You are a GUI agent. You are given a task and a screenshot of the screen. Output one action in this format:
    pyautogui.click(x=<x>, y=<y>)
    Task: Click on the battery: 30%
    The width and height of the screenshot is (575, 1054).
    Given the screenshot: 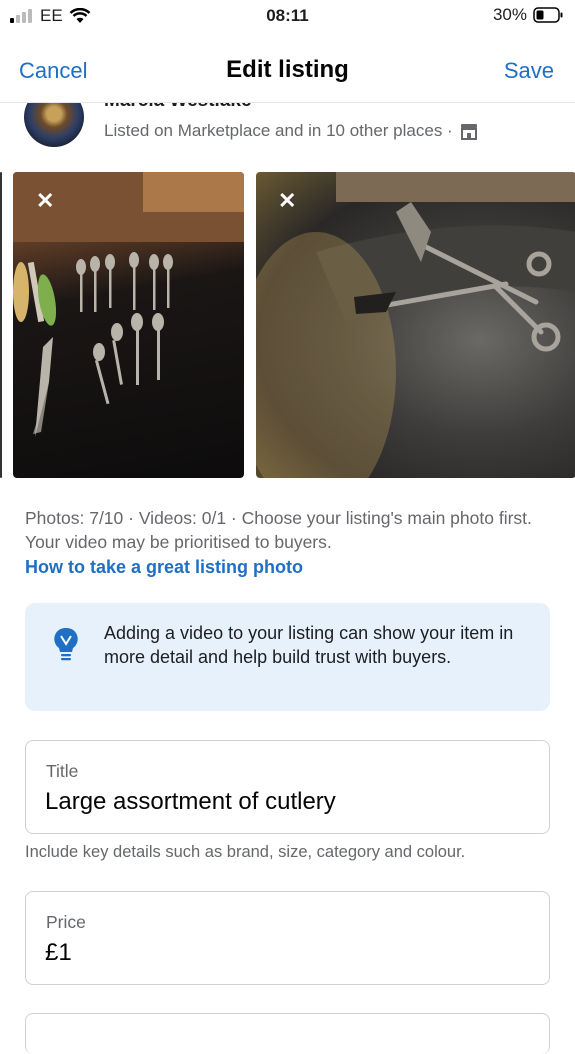 What is the action you would take?
    pyautogui.click(x=528, y=15)
    